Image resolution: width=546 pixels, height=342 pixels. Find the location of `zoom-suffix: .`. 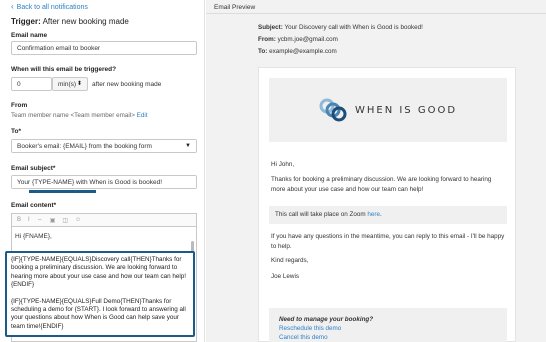

zoom-suffix: . is located at coordinates (381, 214).